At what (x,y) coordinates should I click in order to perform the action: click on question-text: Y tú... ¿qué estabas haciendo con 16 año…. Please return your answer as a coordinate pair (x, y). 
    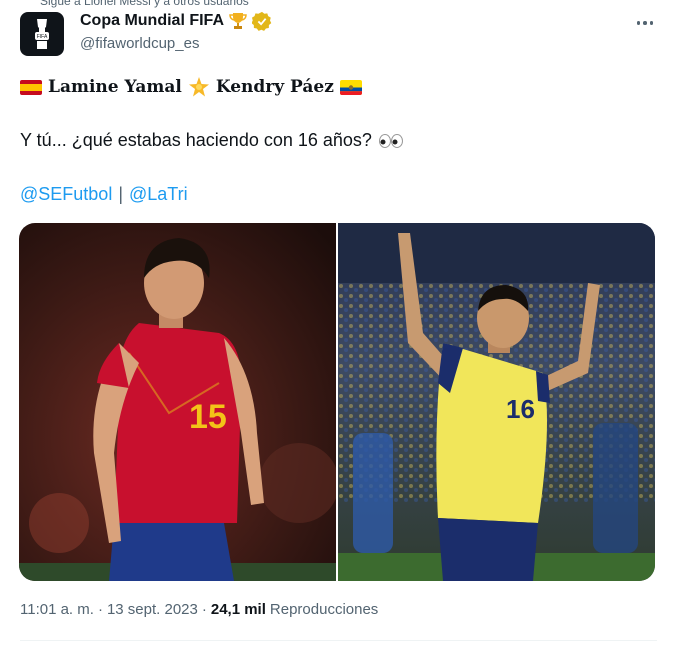
    Looking at the image, I should click on (196, 140).